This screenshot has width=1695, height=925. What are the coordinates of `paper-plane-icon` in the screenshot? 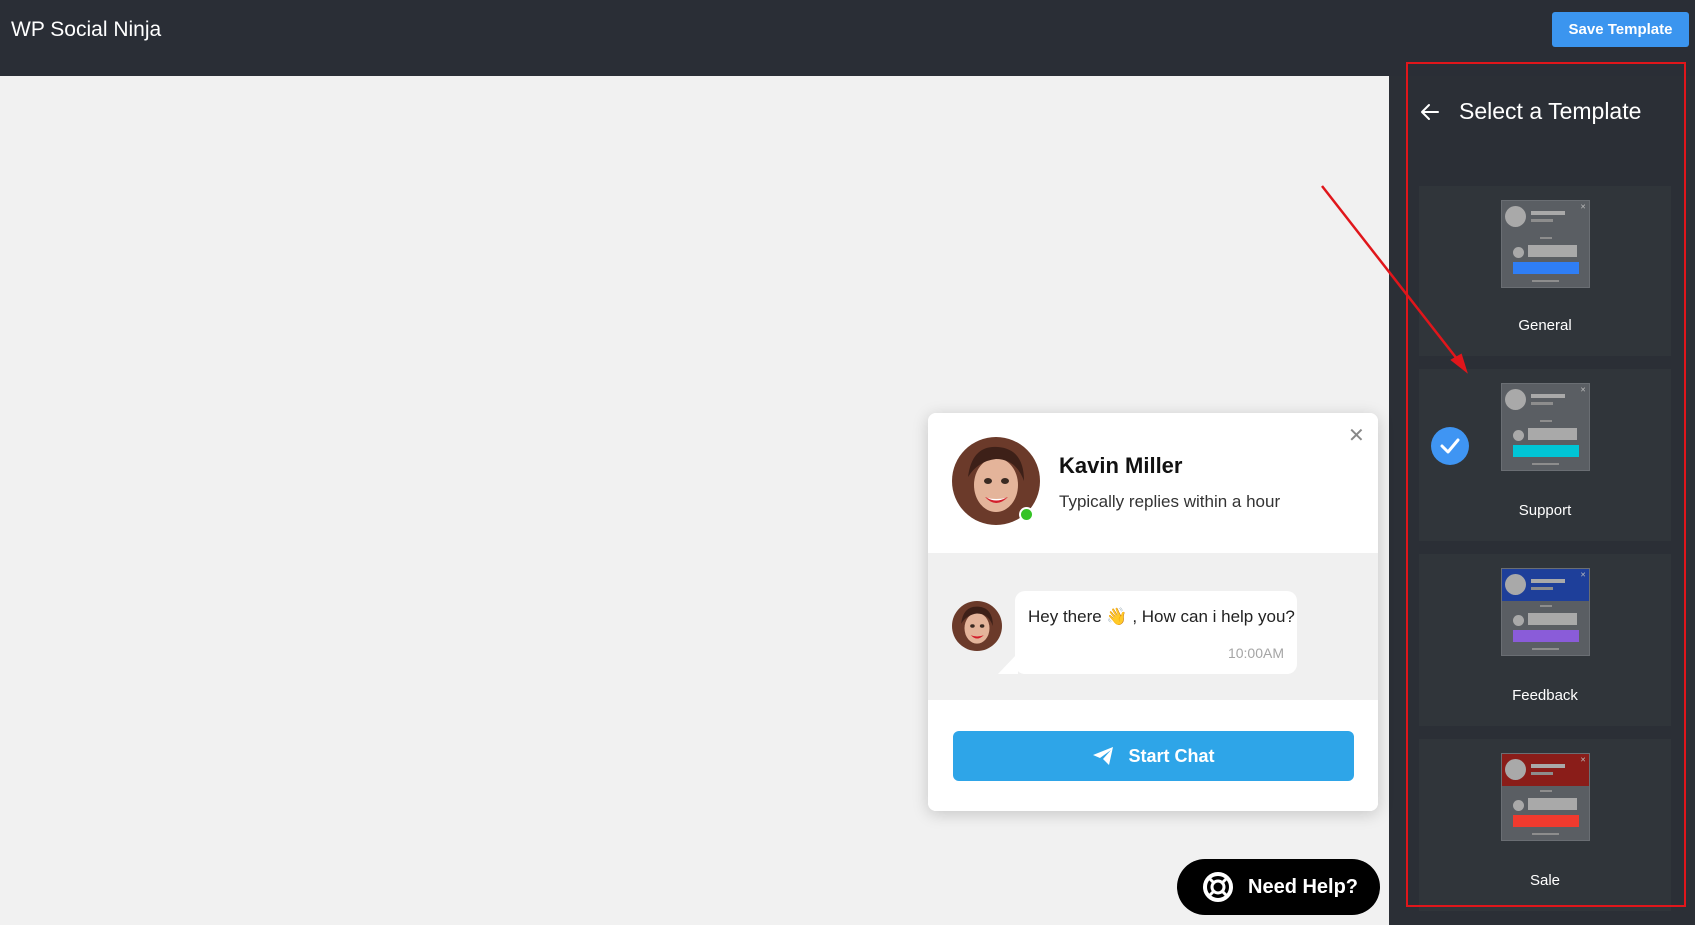 It's located at (1103, 756).